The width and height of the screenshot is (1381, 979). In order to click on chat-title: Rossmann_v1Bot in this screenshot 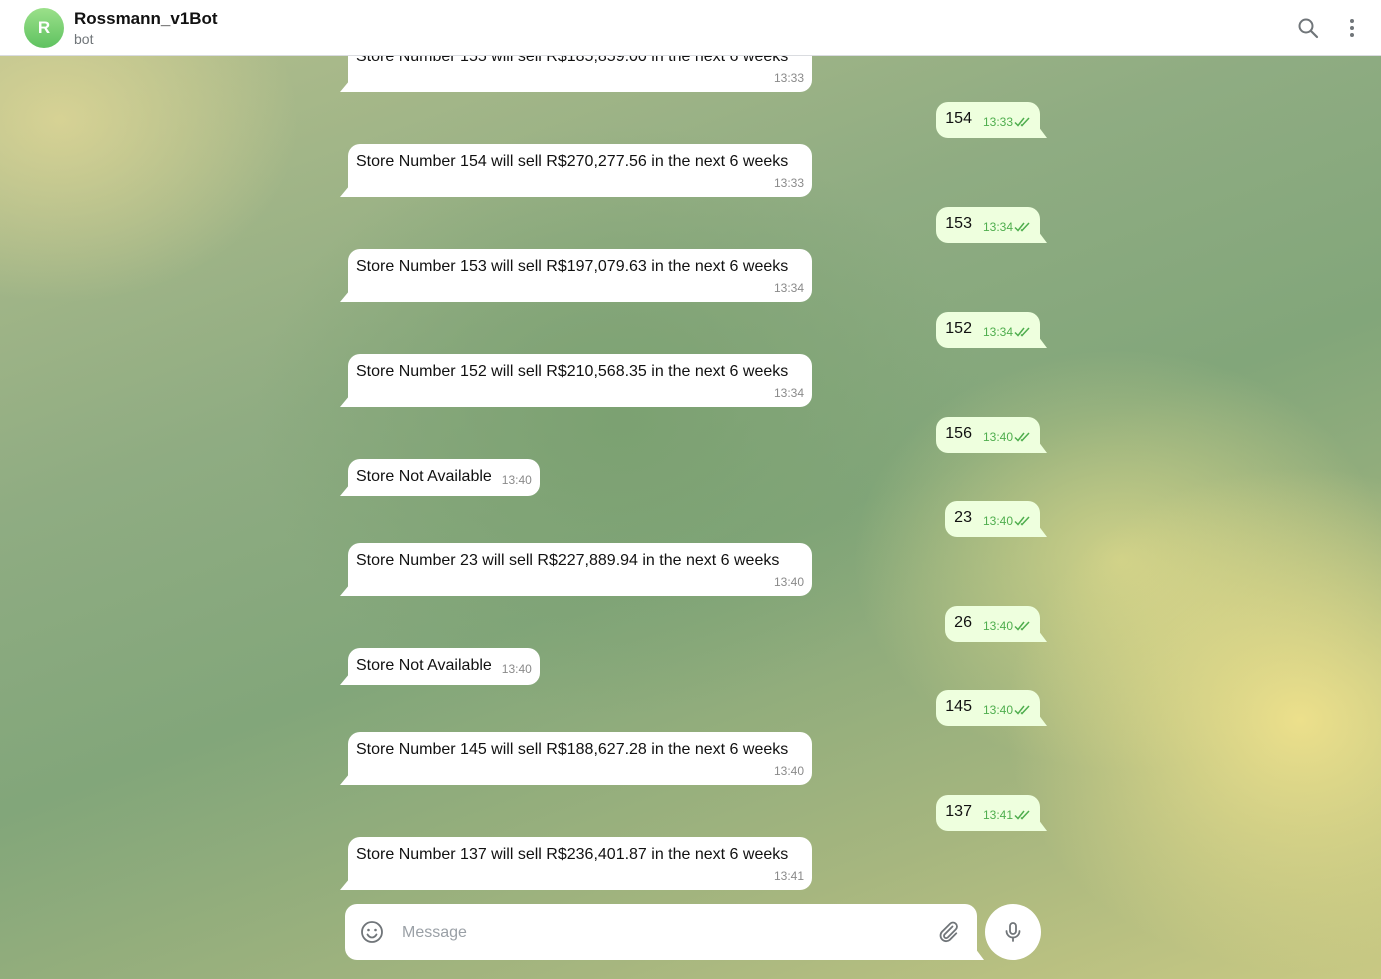, I will do `click(146, 19)`.